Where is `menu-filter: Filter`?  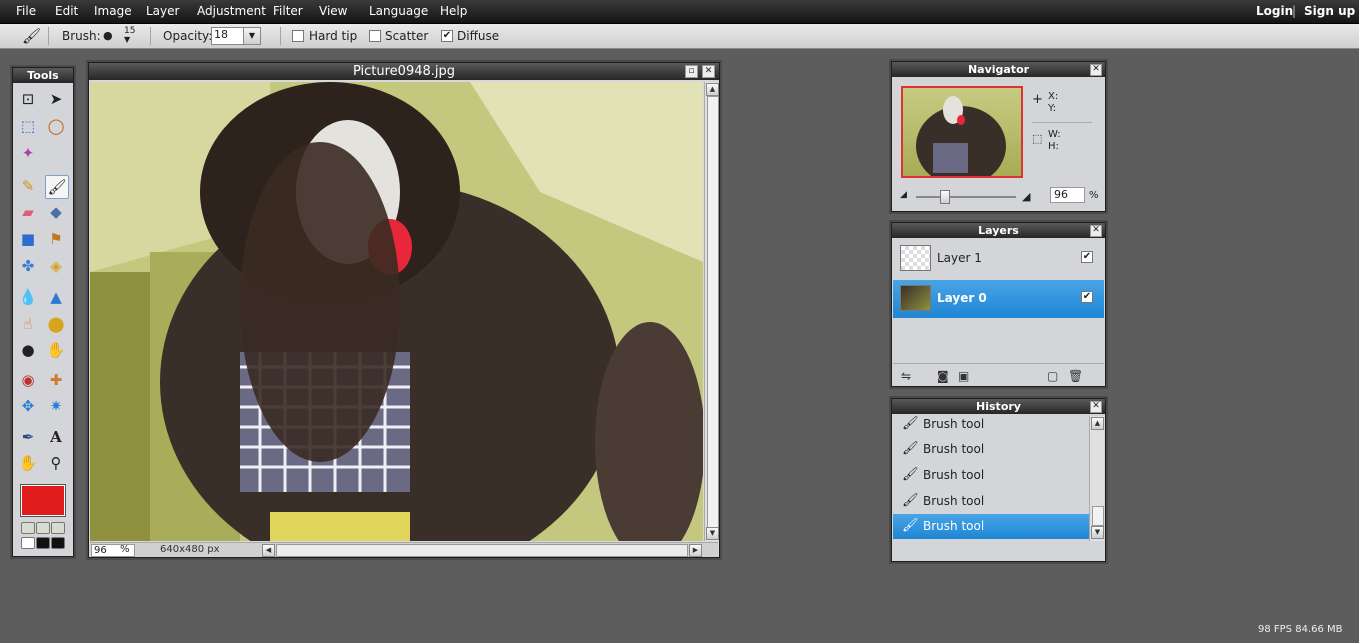
menu-filter: Filter is located at coordinates (288, 11).